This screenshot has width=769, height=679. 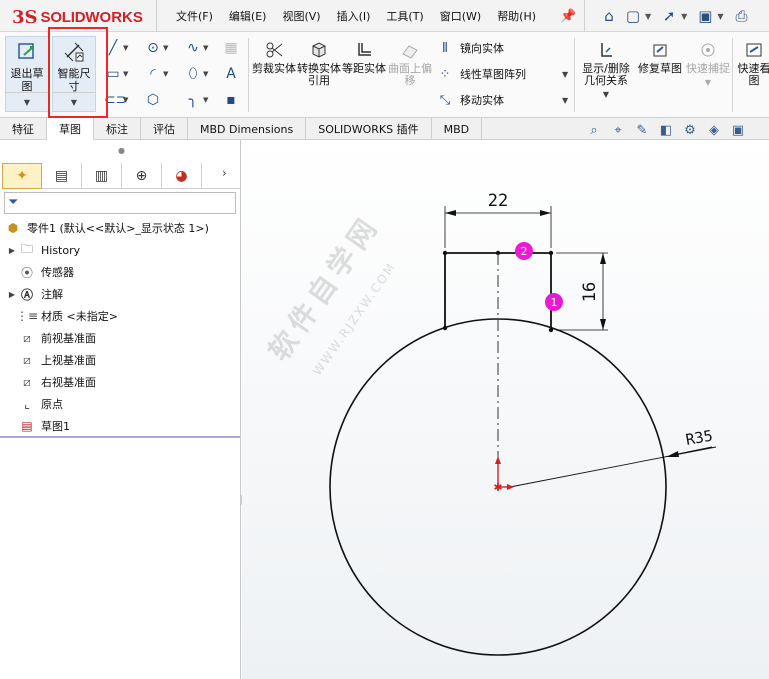 I want to click on rectangle-tool: ▭ ▼, so click(x=119, y=74).